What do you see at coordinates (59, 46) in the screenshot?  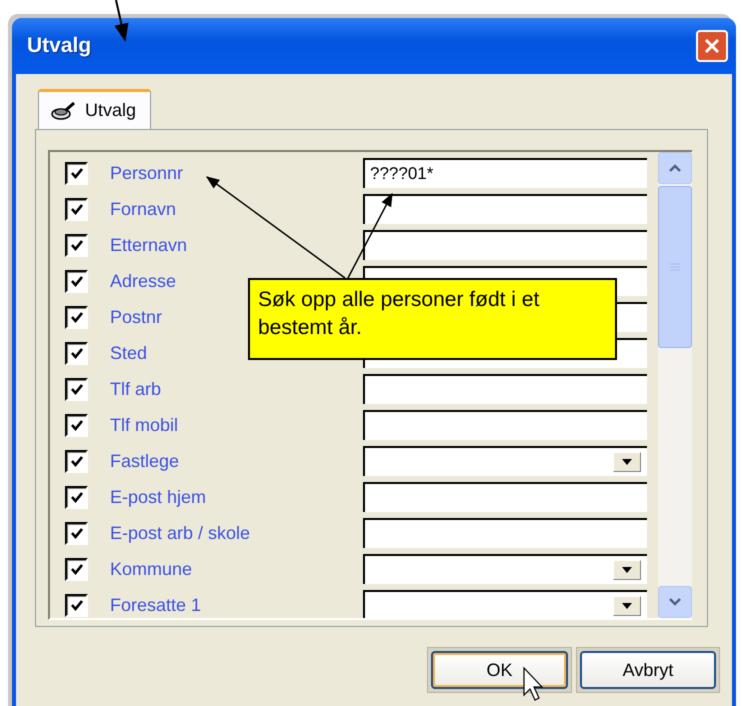 I see `window-title: Utvalg` at bounding box center [59, 46].